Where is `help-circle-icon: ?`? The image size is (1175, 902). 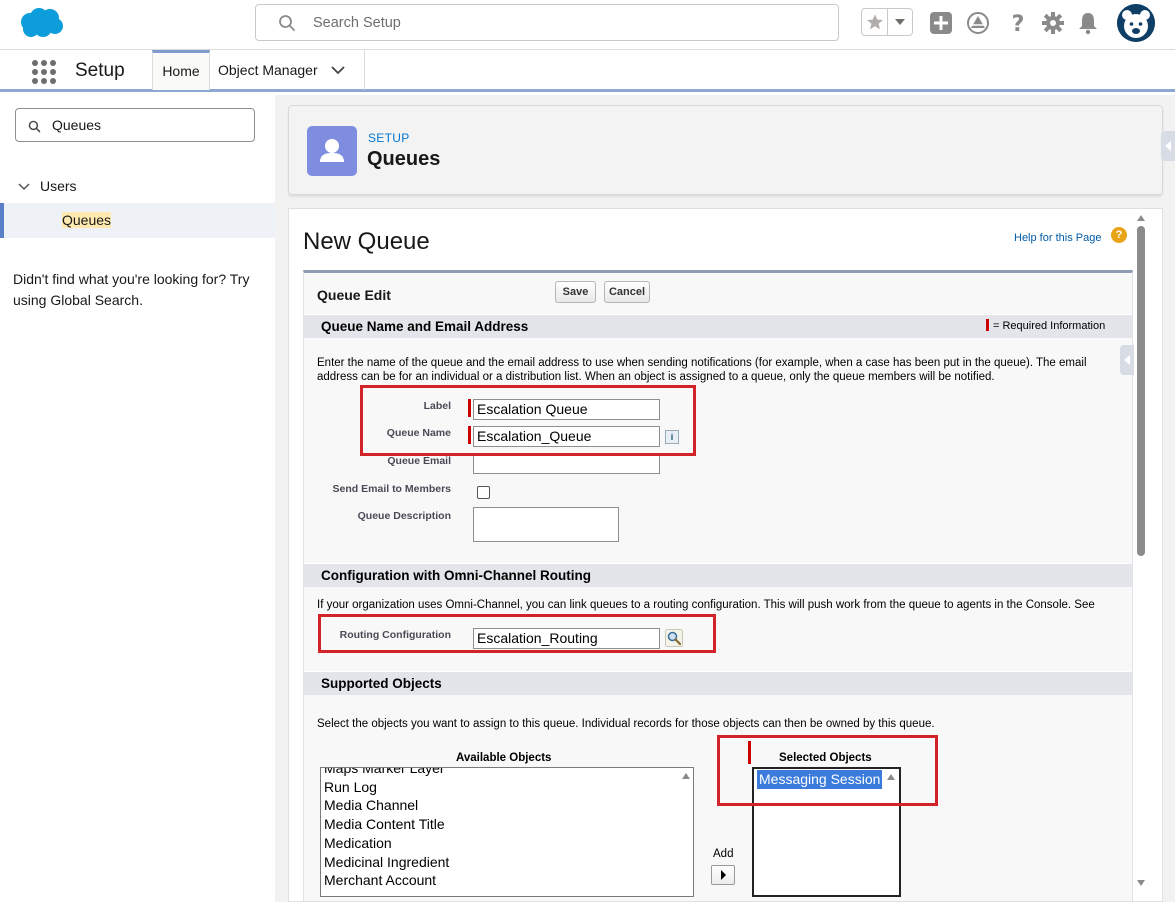 help-circle-icon: ? is located at coordinates (1119, 235).